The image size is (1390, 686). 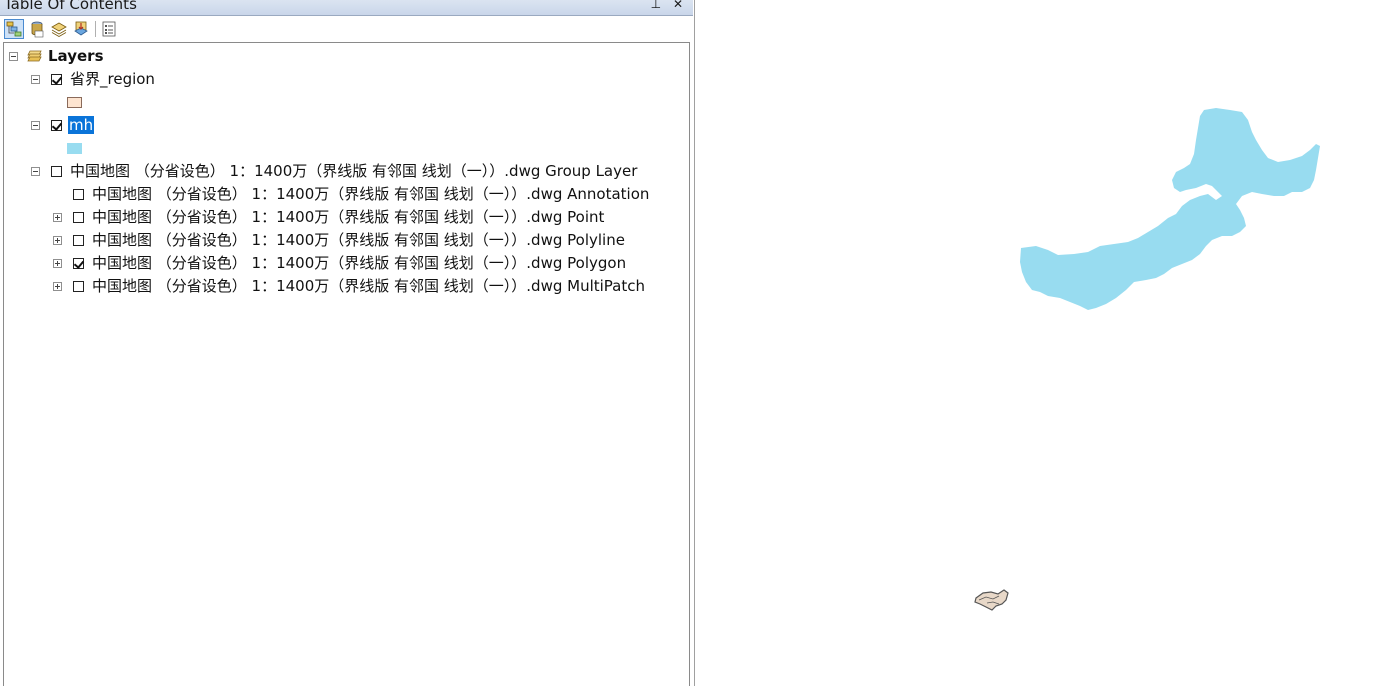 What do you see at coordinates (344, 56) in the screenshot?
I see `data-frame-row: Layers` at bounding box center [344, 56].